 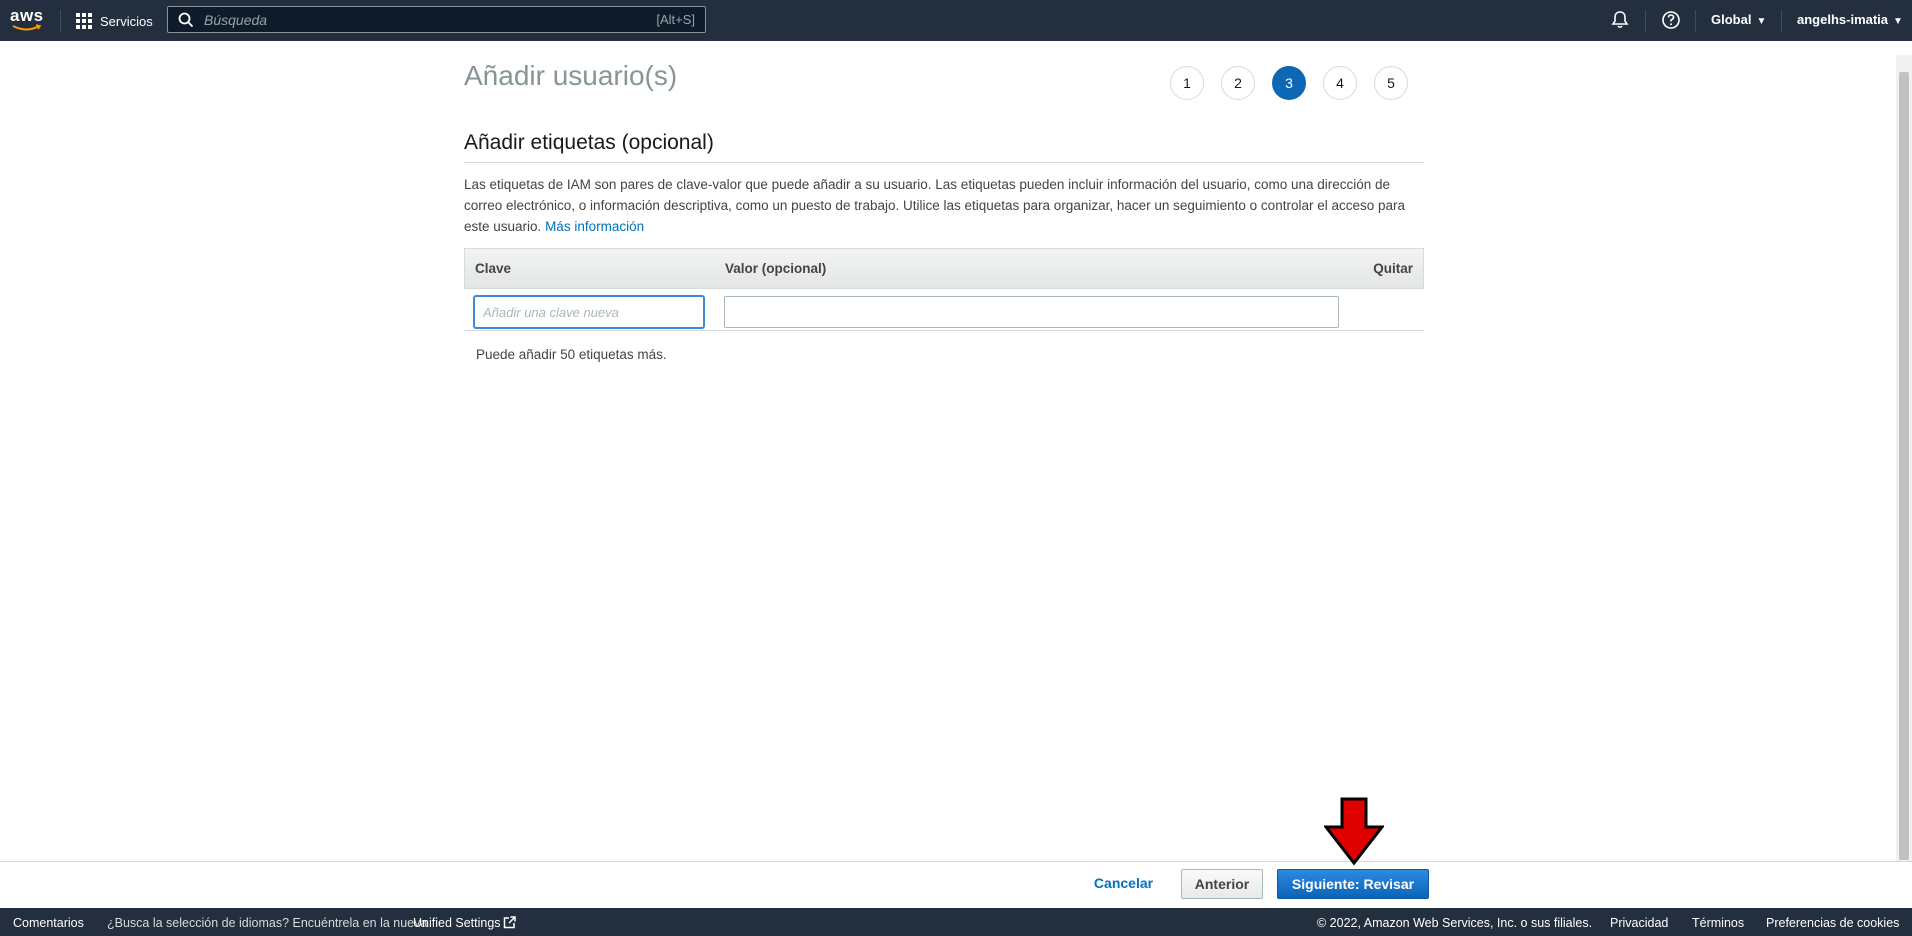 I want to click on scrollbar-thumb, so click(x=1904, y=466).